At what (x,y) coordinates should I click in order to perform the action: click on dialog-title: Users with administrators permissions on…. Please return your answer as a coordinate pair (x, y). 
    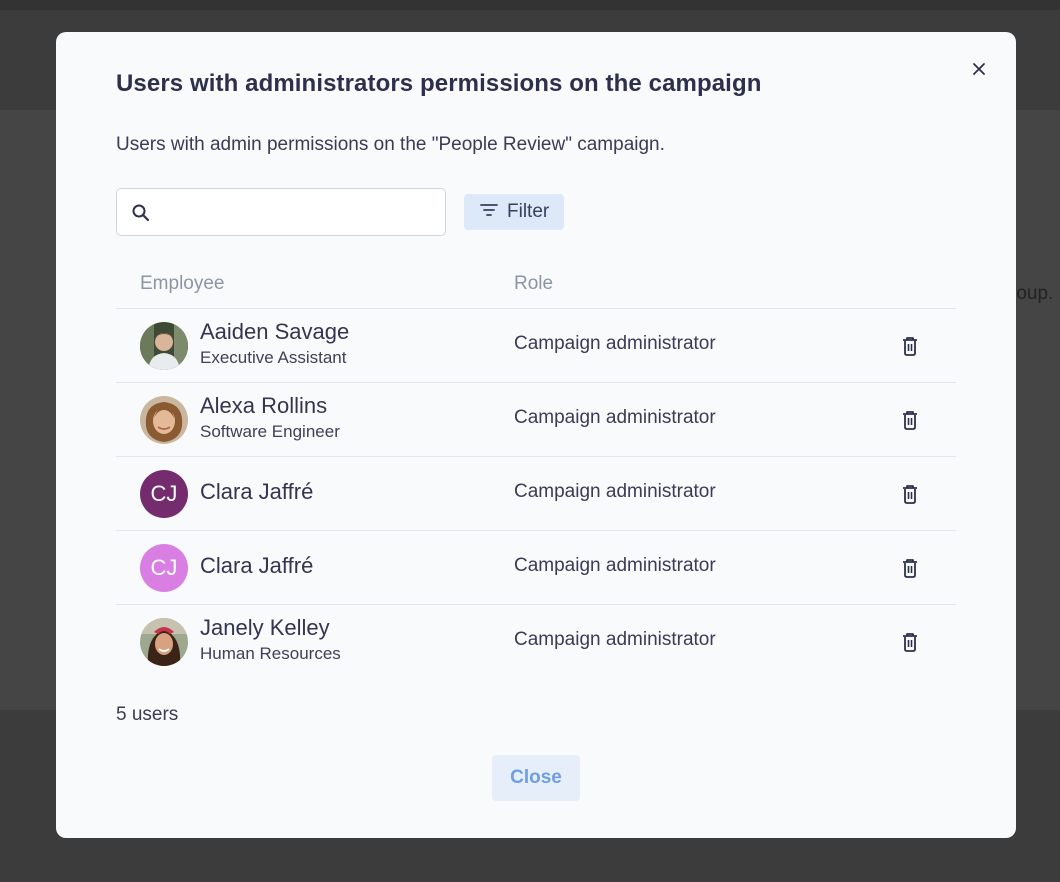
    Looking at the image, I should click on (439, 83).